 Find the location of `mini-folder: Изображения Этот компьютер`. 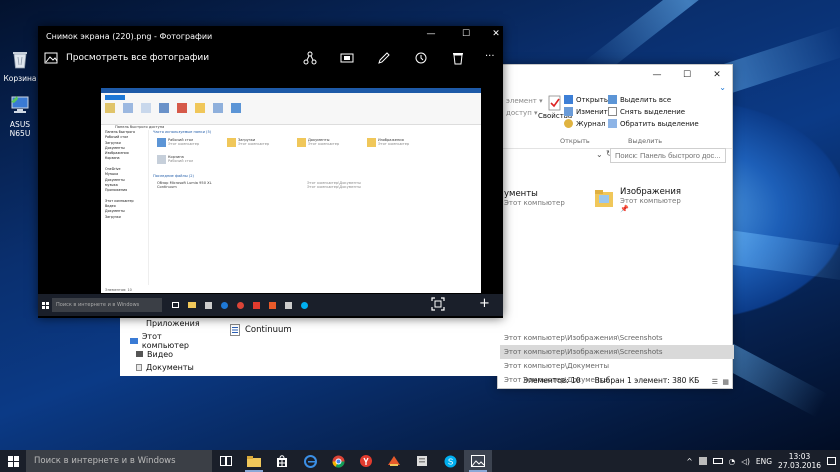

mini-folder: Изображения Этот компьютер is located at coordinates (391, 142).